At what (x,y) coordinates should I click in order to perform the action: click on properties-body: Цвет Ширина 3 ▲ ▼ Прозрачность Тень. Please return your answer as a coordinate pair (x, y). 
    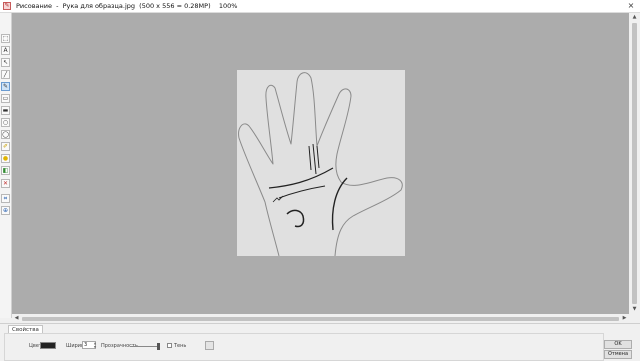
    Looking at the image, I should click on (304, 347).